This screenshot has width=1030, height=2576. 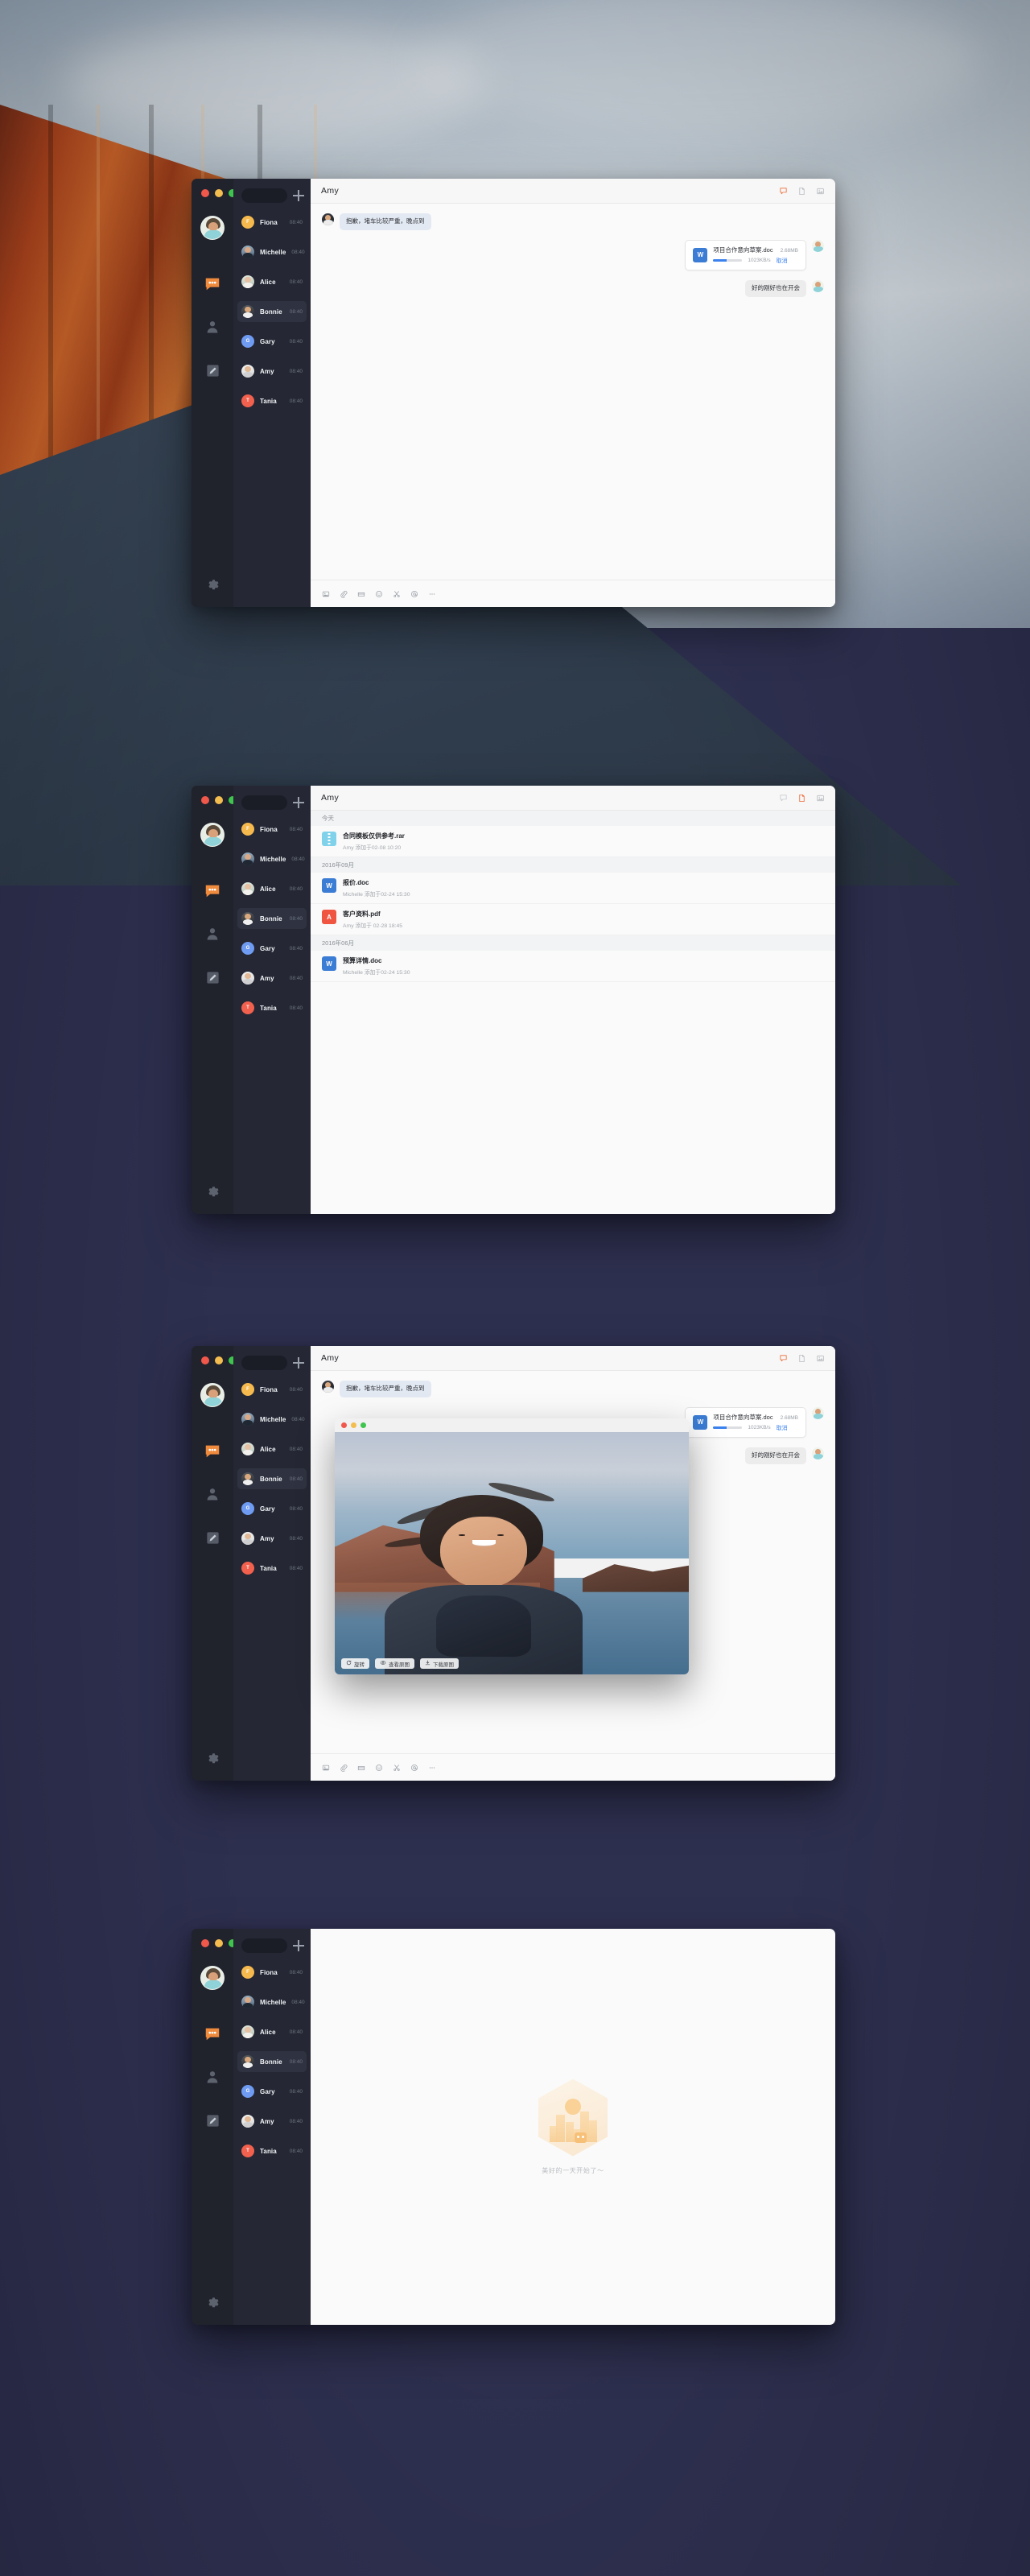 I want to click on file-list-item: A 客户资料.pdf Amy 添加于 02-28 18:45, so click(x=573, y=919).